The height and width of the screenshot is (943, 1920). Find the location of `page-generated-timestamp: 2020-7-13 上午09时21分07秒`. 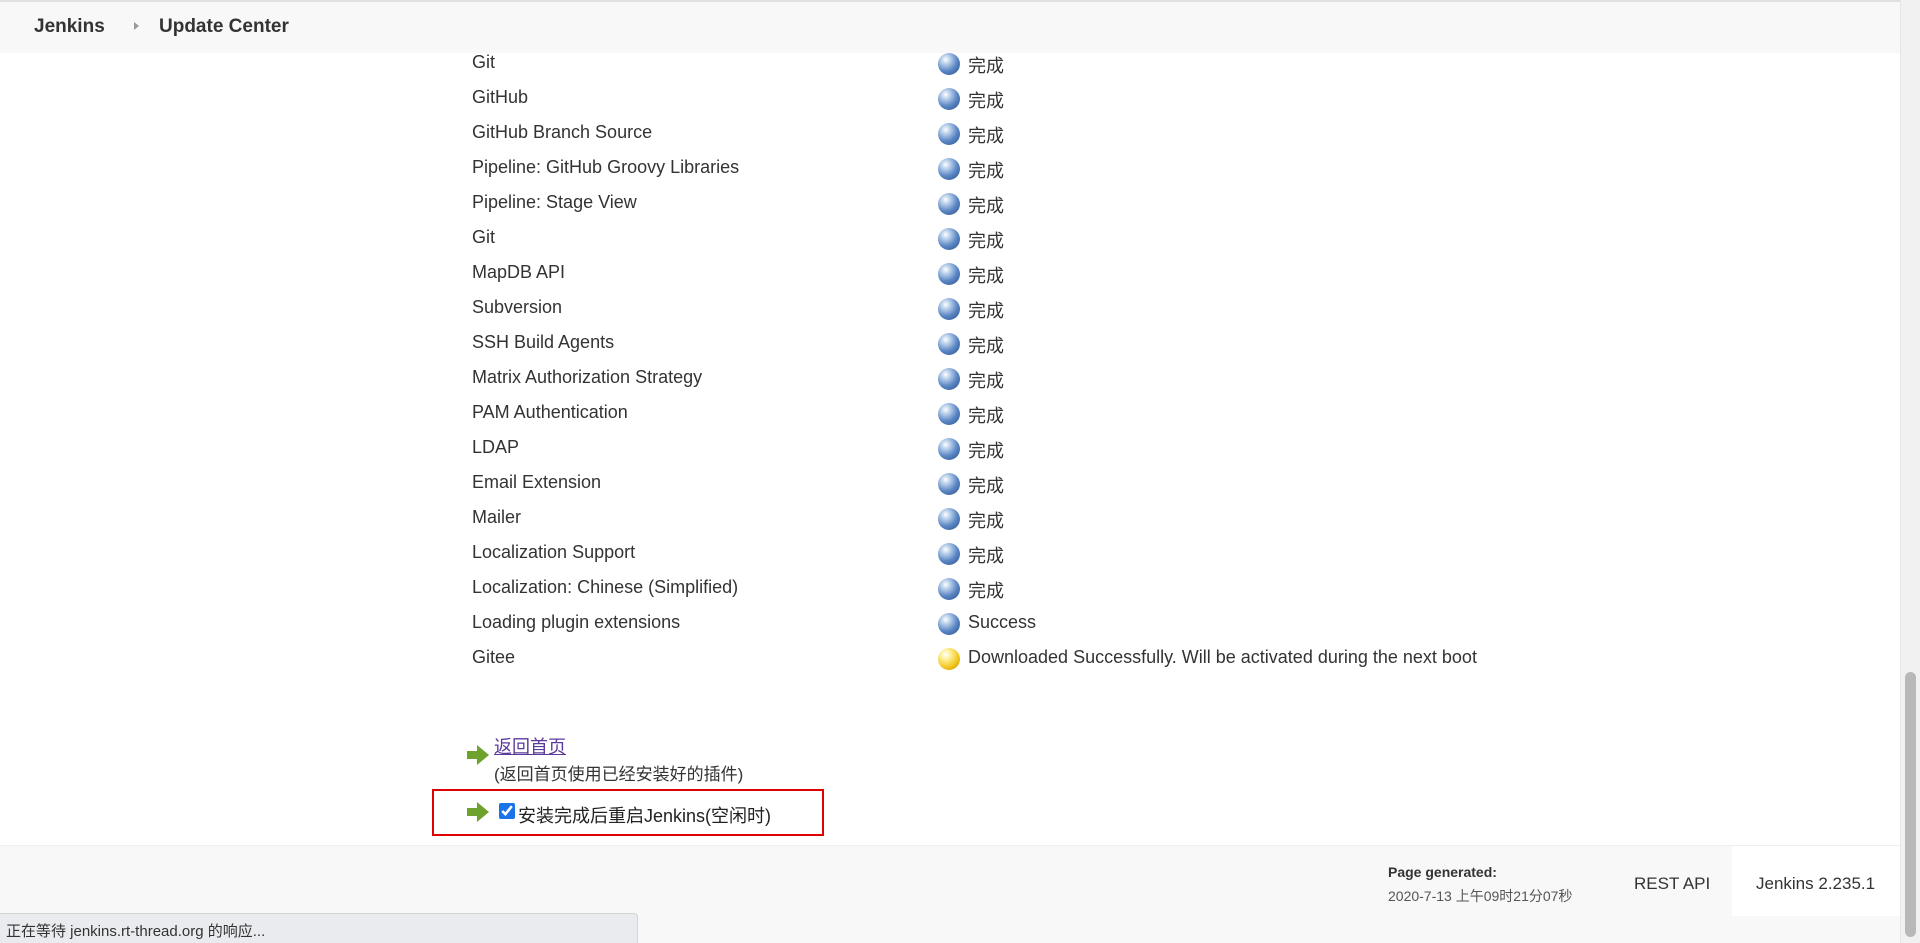

page-generated-timestamp: 2020-7-13 上午09时21分07秒 is located at coordinates (1480, 896).